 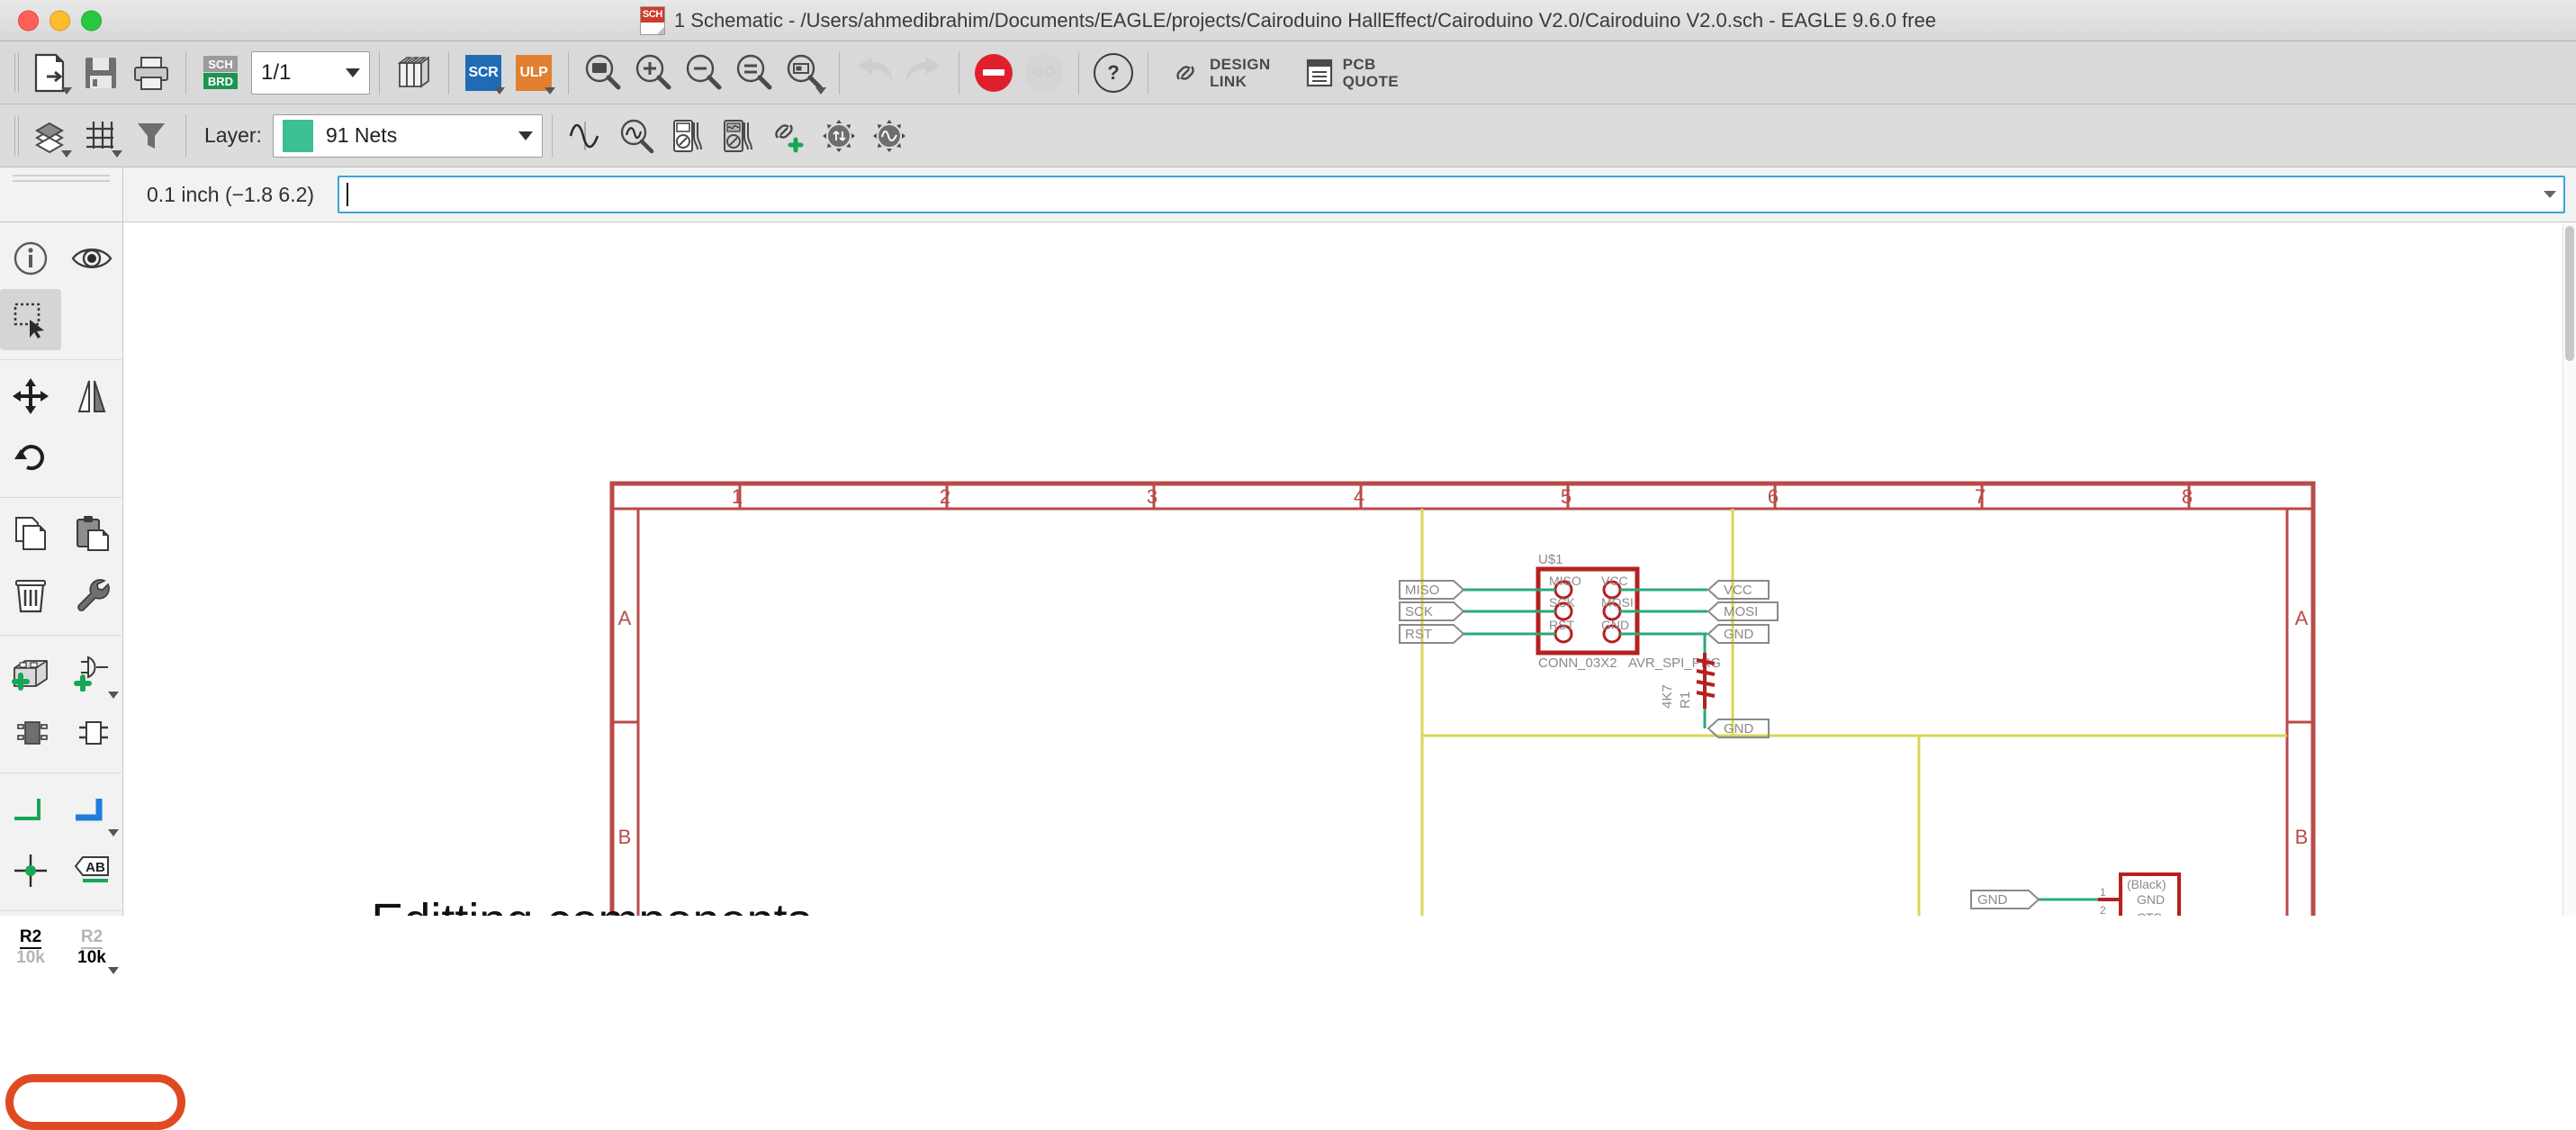 What do you see at coordinates (1044, 73) in the screenshot?
I see `go-button: GO` at bounding box center [1044, 73].